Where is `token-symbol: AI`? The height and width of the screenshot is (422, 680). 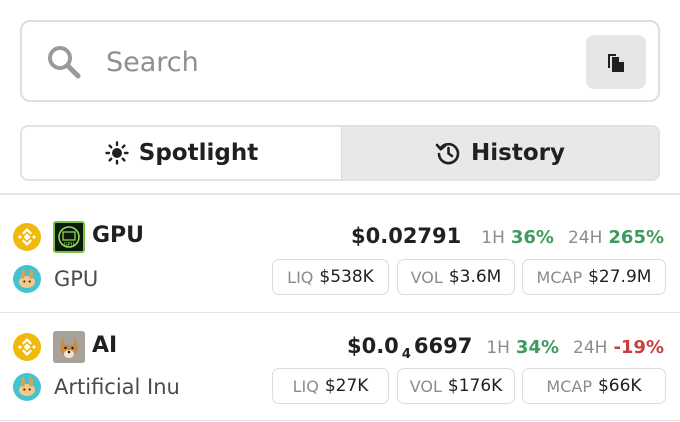
token-symbol: AI is located at coordinates (105, 345).